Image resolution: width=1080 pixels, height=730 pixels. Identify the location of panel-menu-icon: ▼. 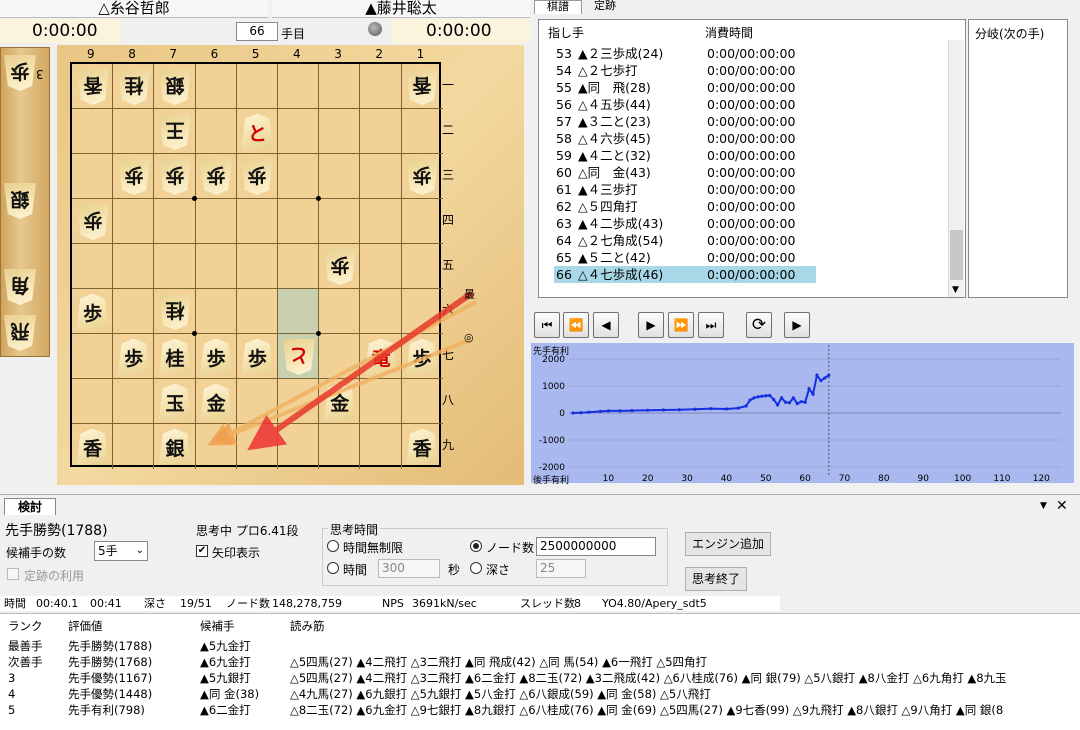
(1043, 506).